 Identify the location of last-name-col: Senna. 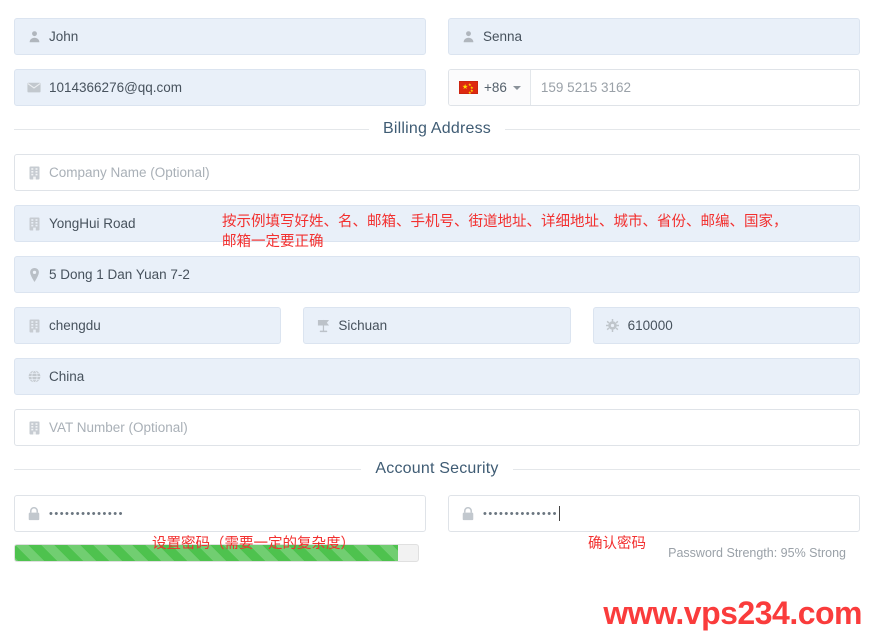
(654, 36).